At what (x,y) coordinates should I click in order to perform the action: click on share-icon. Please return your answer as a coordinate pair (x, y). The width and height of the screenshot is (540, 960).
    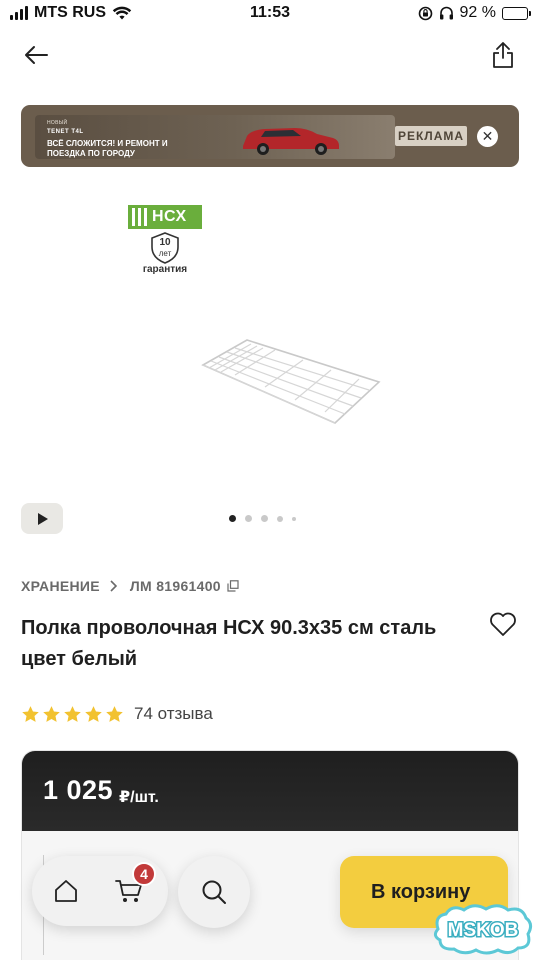
    Looking at the image, I should click on (503, 55).